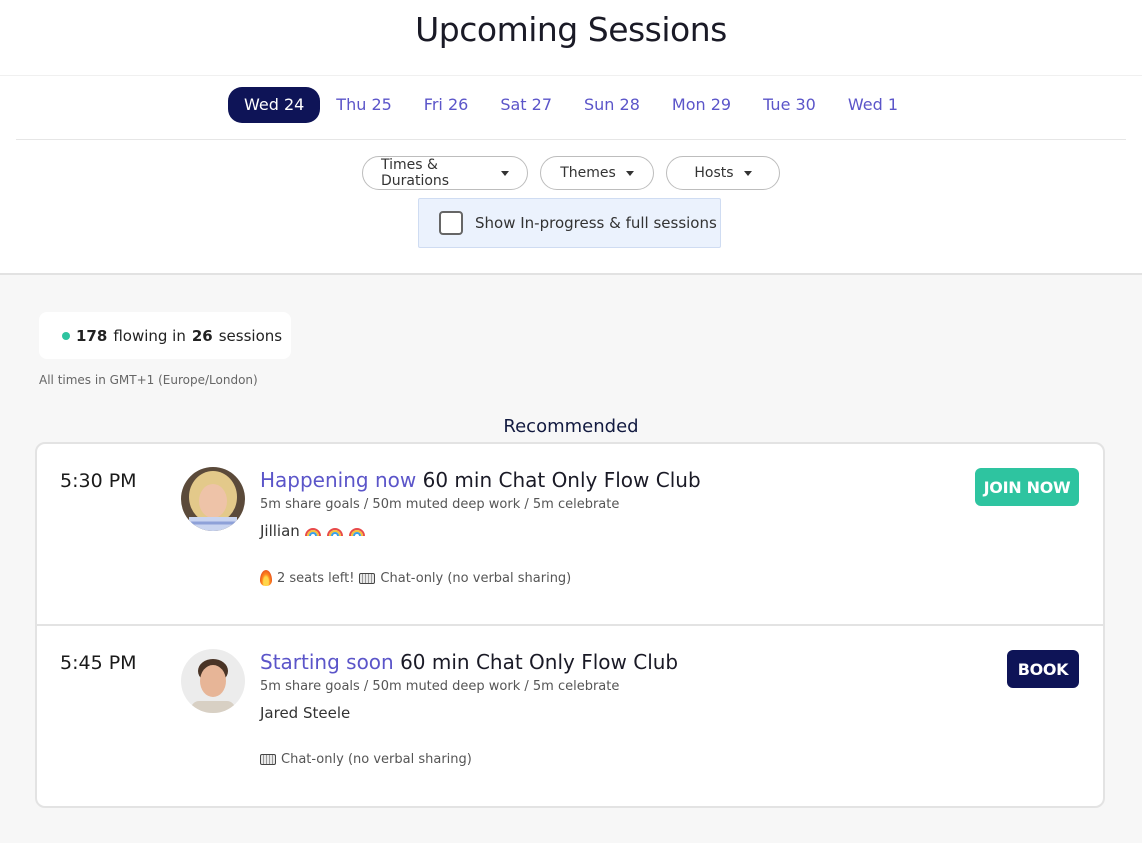 Image resolution: width=1142 pixels, height=843 pixels. Describe the element at coordinates (526, 105) in the screenshot. I see `date-tab-sat-27: Sat 27` at that location.